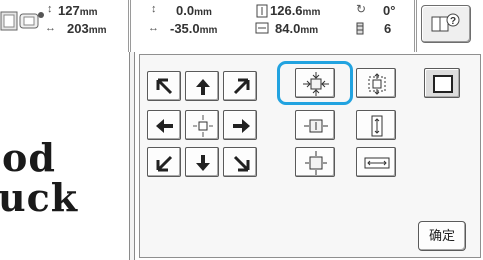 The width and height of the screenshot is (483, 260). Describe the element at coordinates (286, 10) in the screenshot. I see `pattern-height-value: 126.6` at that location.